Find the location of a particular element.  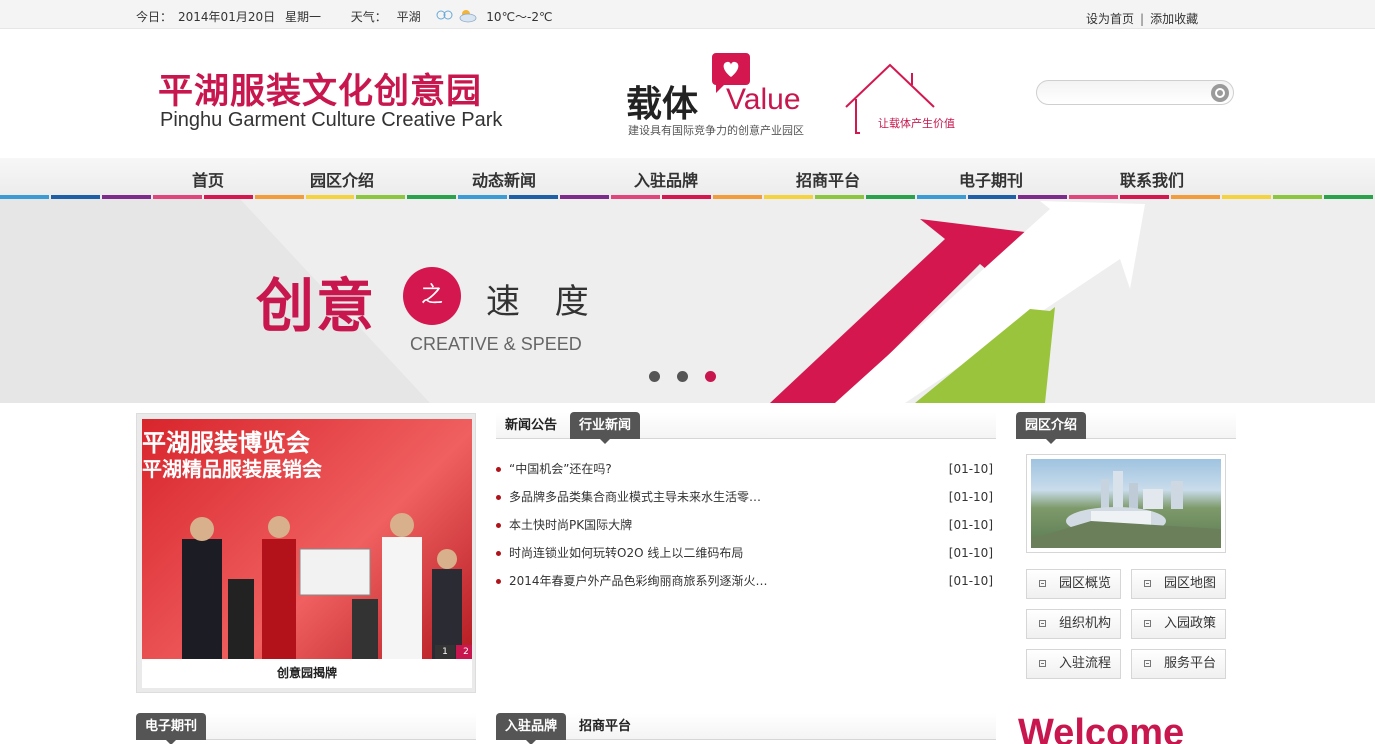

city: 平湖 is located at coordinates (408, 17).